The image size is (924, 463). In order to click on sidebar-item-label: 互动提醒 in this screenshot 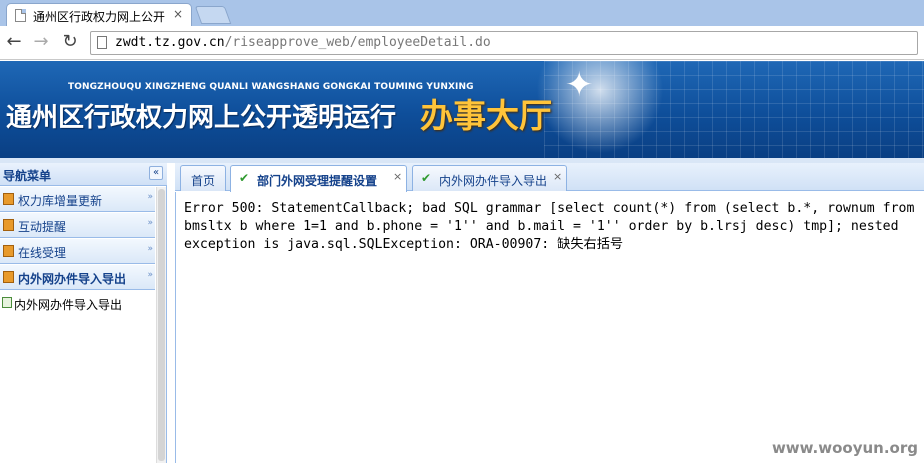, I will do `click(42, 227)`.